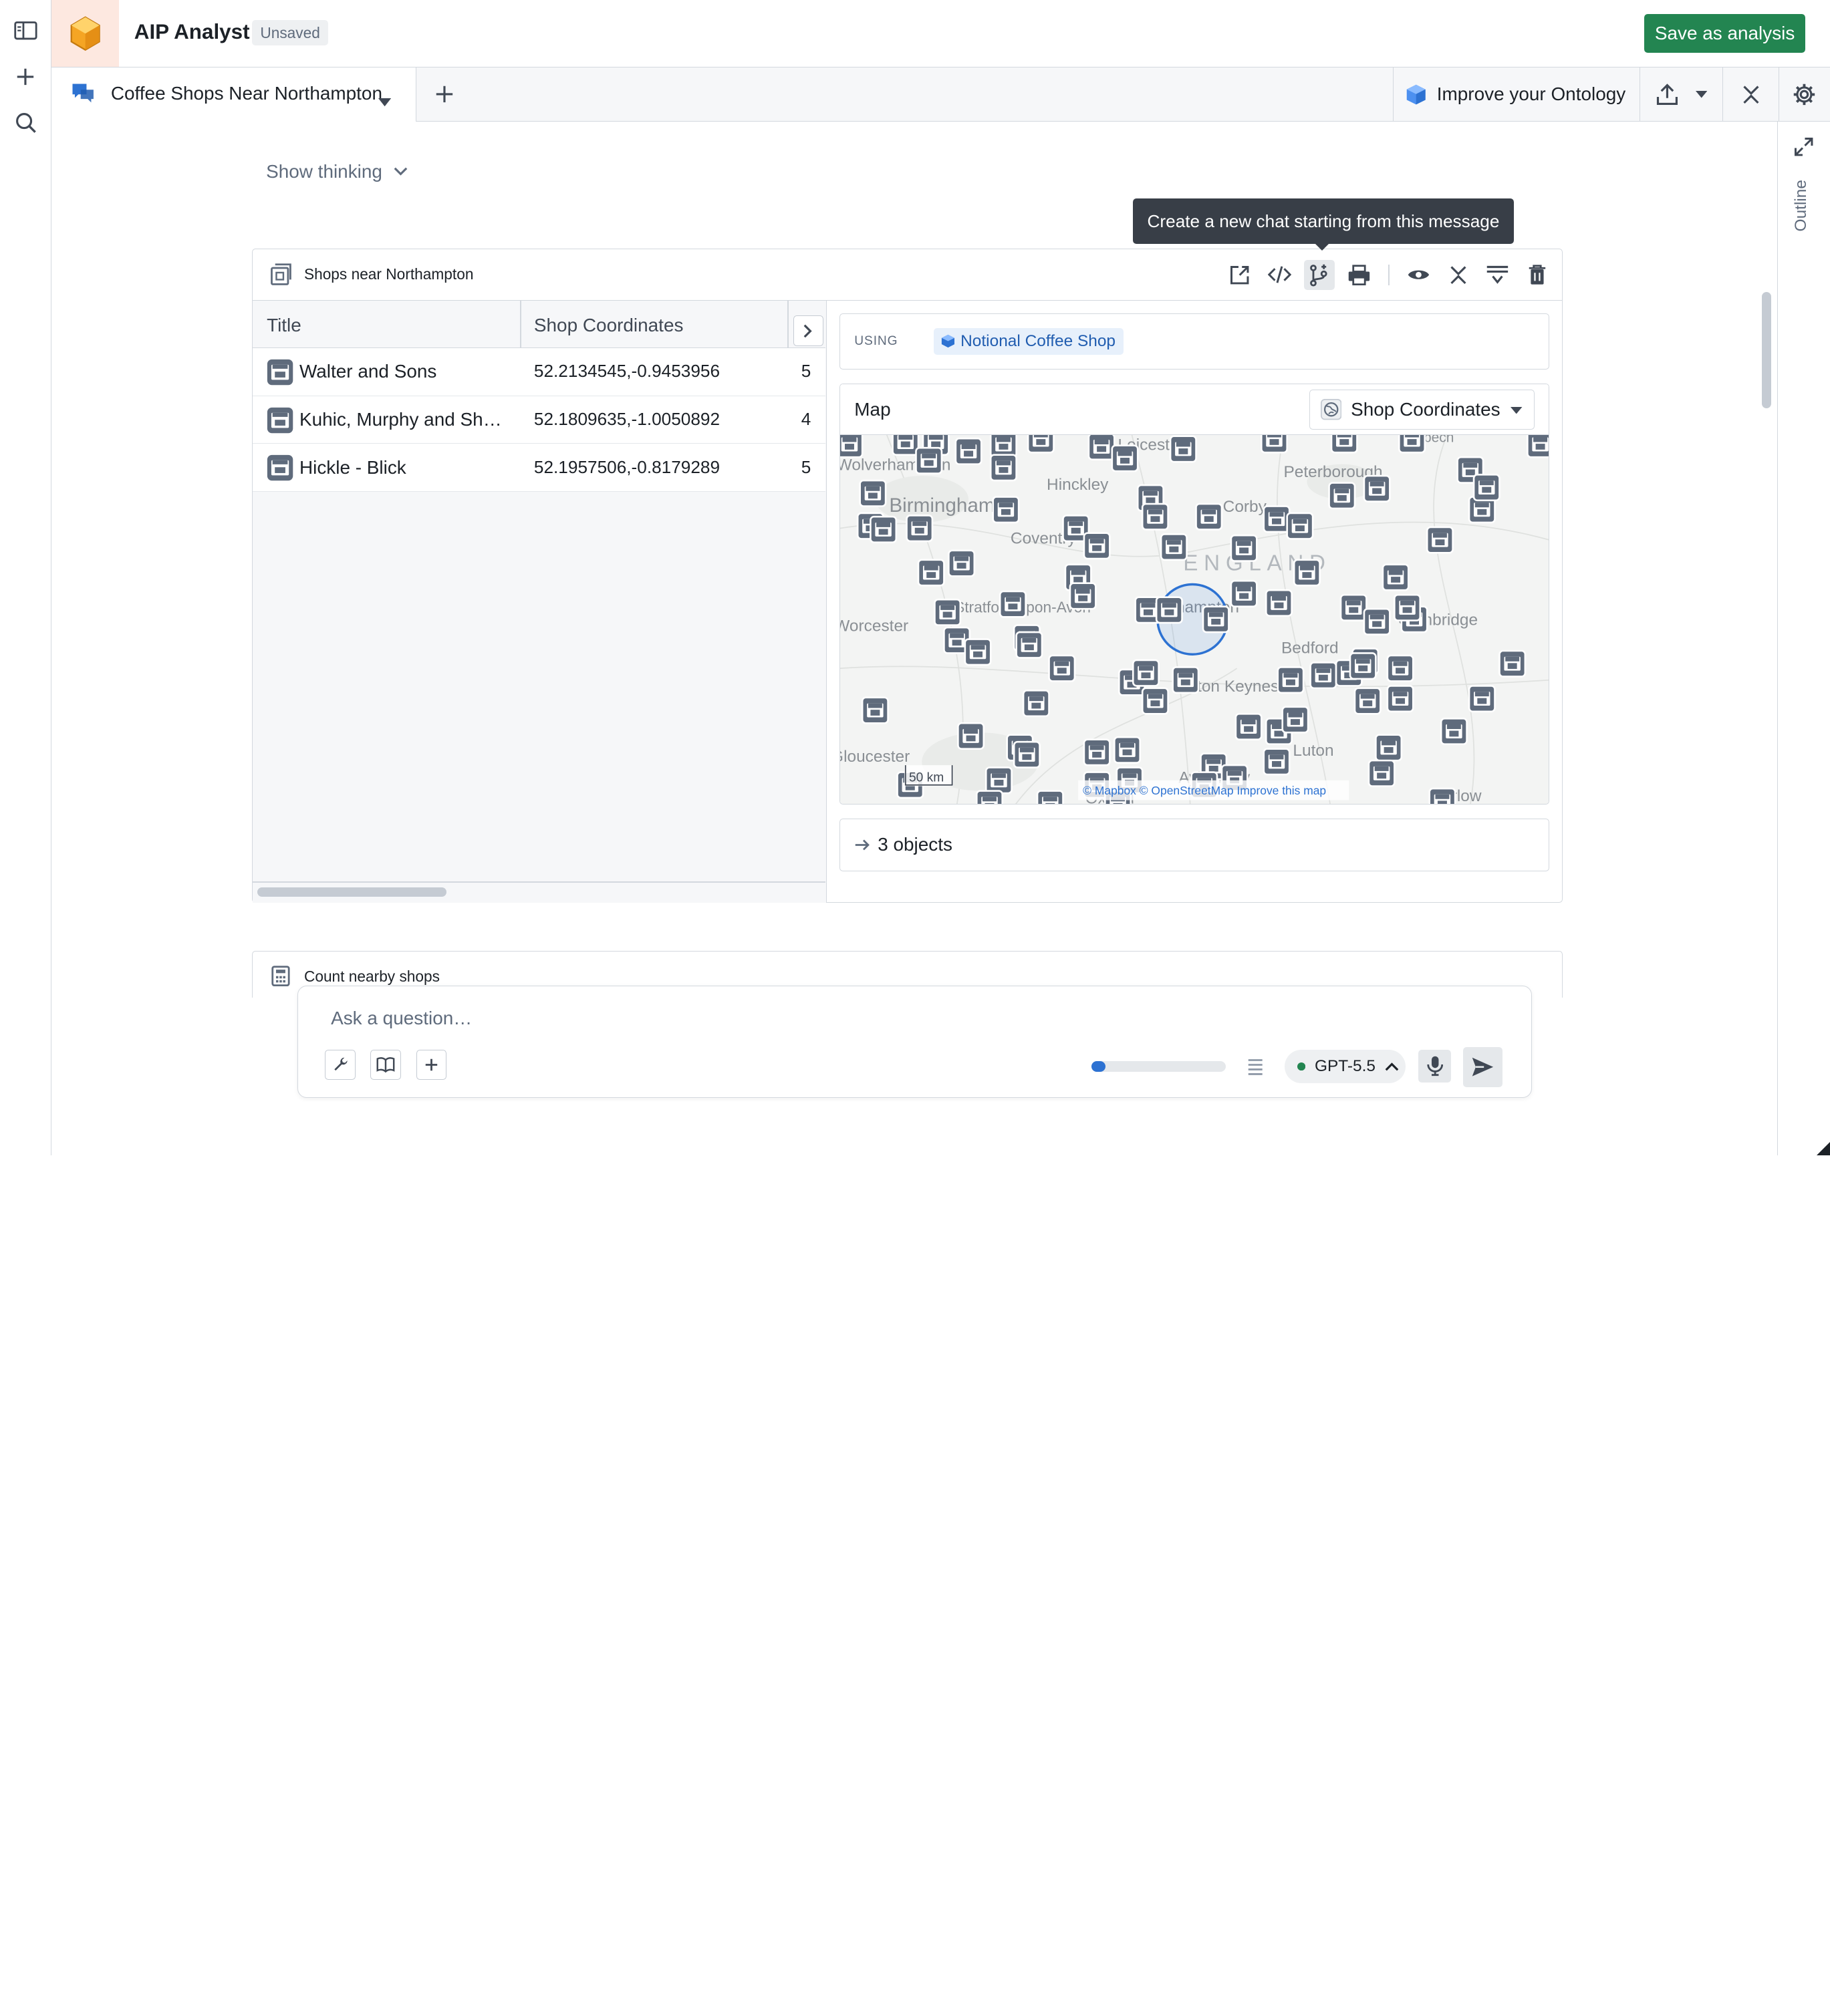  Describe the element at coordinates (1435, 1066) in the screenshot. I see `microphone-button` at that location.